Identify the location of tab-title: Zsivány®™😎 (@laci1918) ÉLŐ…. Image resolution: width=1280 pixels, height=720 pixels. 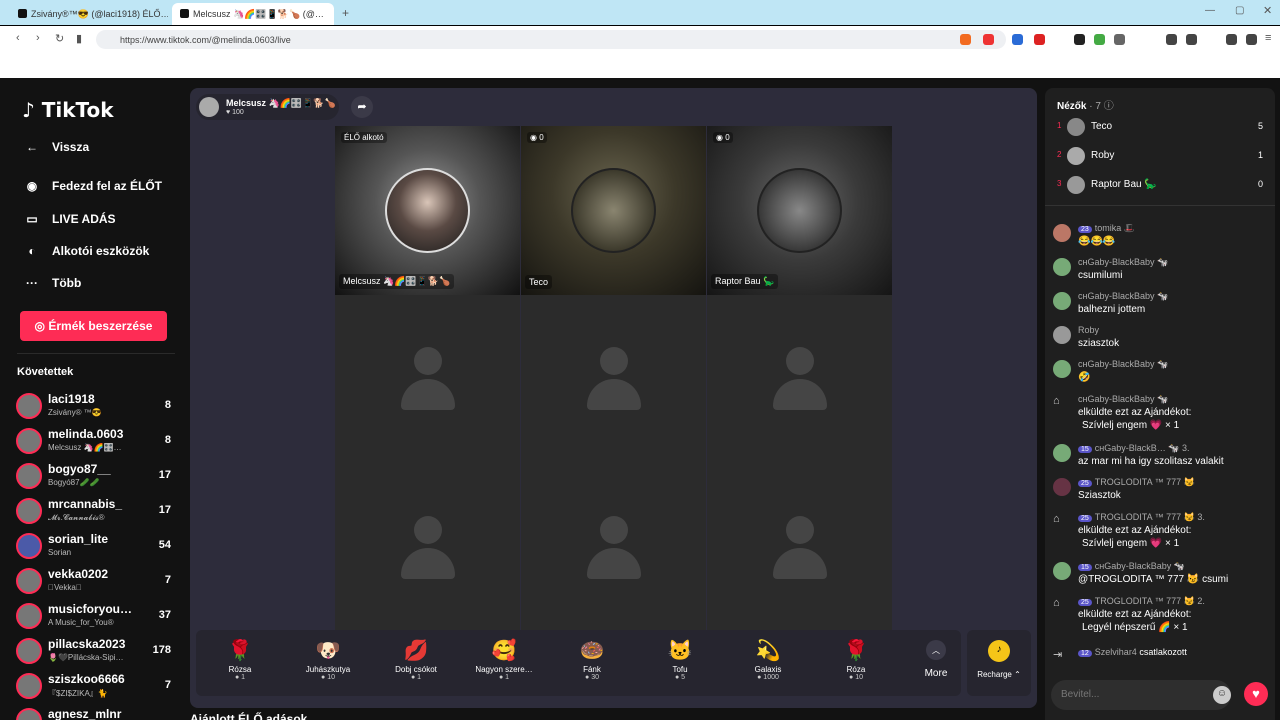
(99, 14).